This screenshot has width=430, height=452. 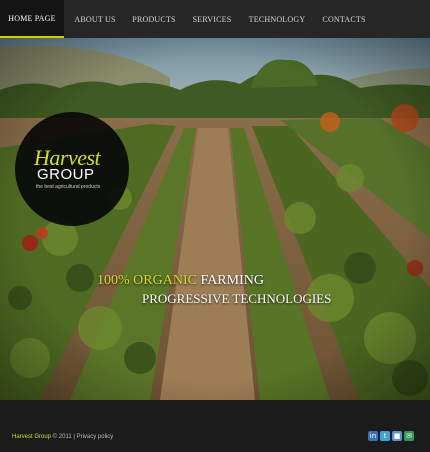 I want to click on twitter-icon: t, so click(x=385, y=436).